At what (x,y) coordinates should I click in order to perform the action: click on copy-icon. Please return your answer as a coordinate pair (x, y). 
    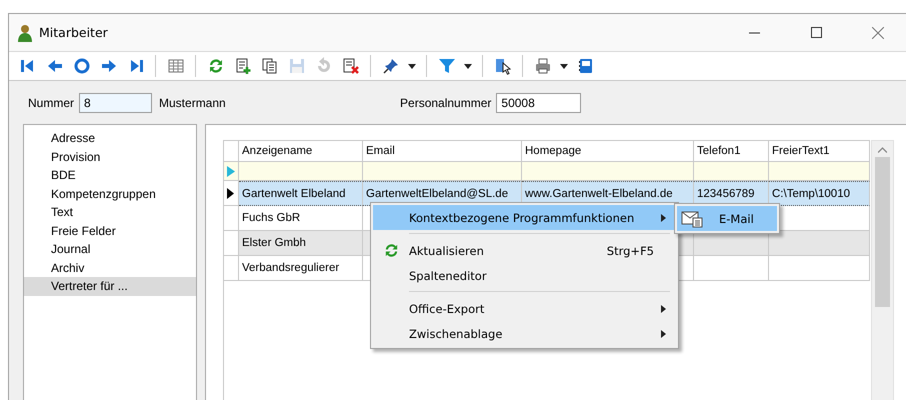
    Looking at the image, I should click on (269, 66).